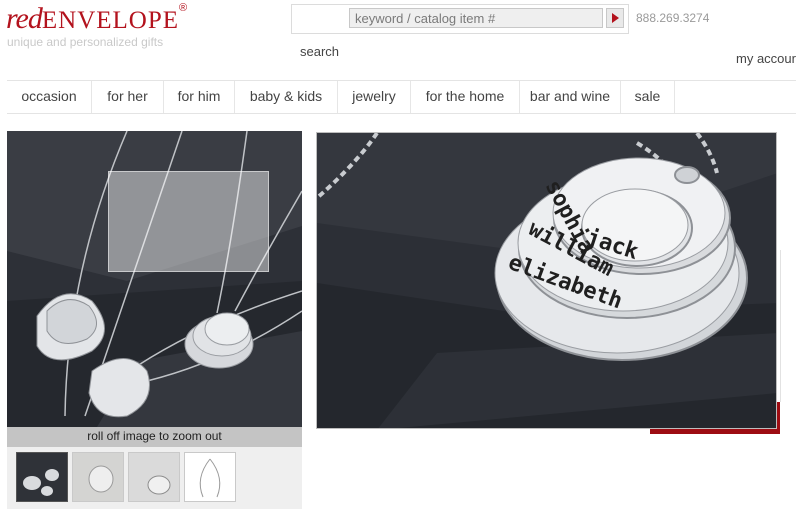 The height and width of the screenshot is (509, 796). What do you see at coordinates (476, 18) in the screenshot?
I see `search-input` at bounding box center [476, 18].